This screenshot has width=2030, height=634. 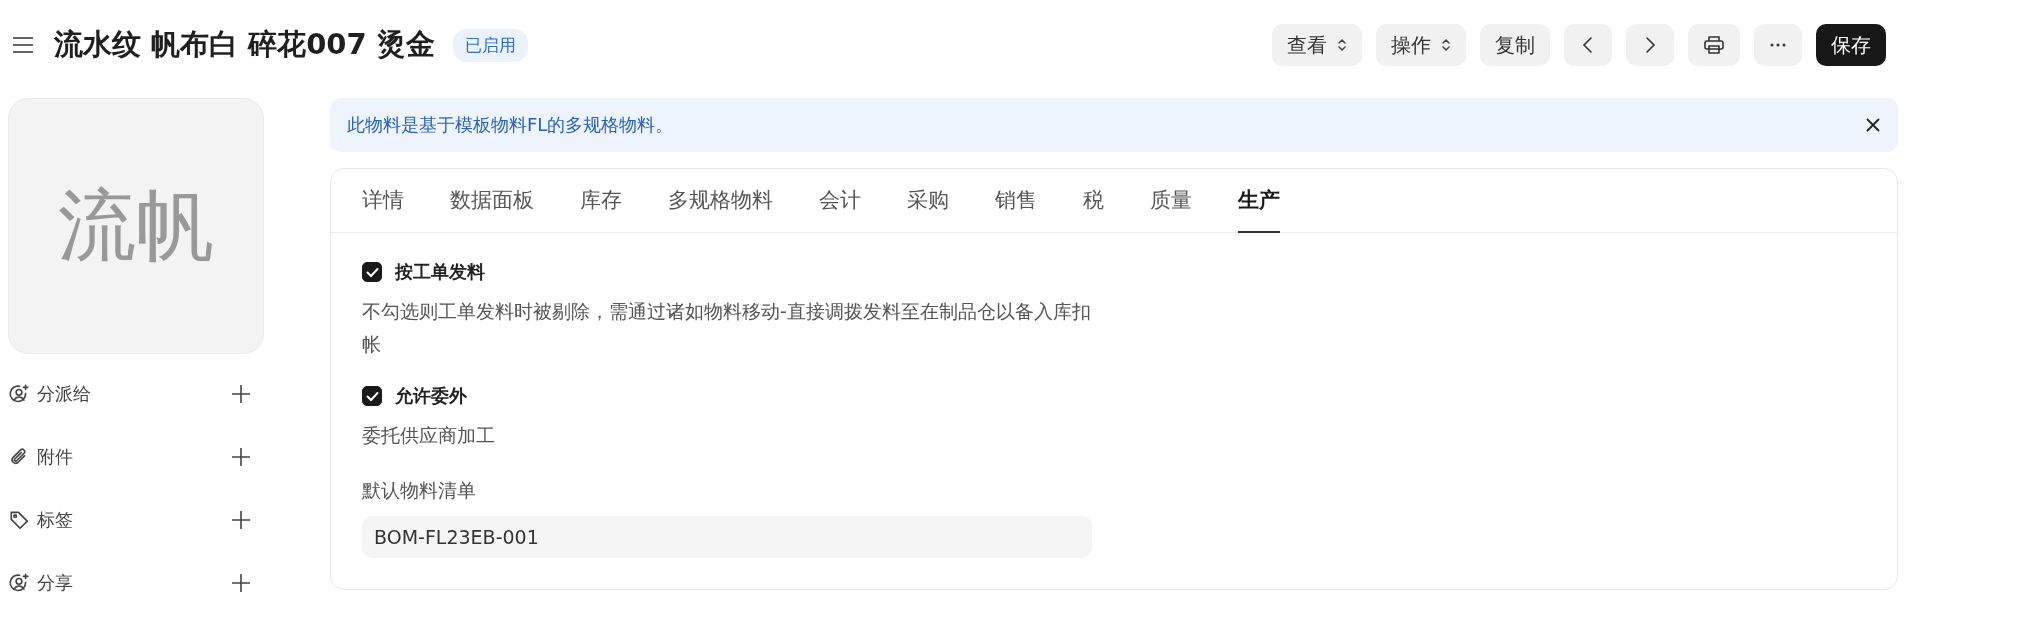 What do you see at coordinates (727, 328) in the screenshot?
I see `field-description: 不勾选则工单发料时被剔除，需通过诸如物料移动-直接调拨发料至在制品仓以备入库扣帐` at bounding box center [727, 328].